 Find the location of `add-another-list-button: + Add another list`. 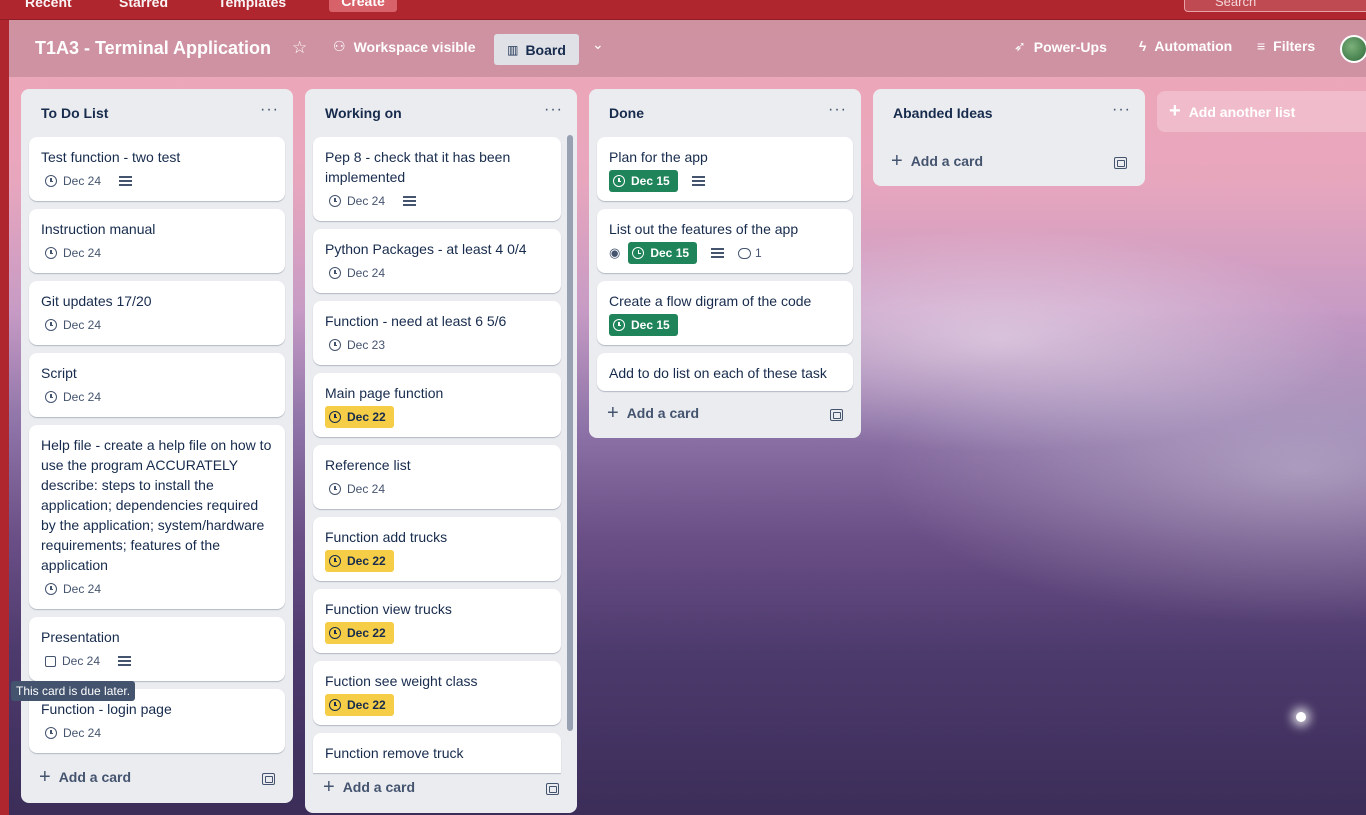

add-another-list-button: + Add another list is located at coordinates (1261, 111).